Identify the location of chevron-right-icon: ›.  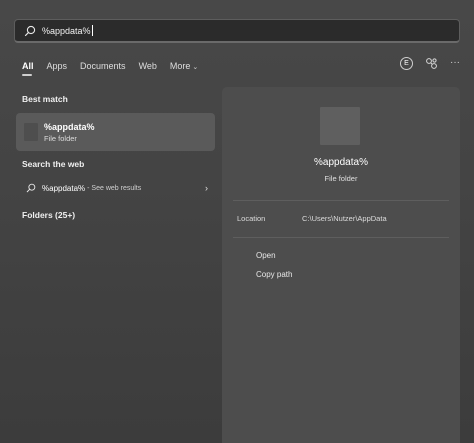
(206, 188).